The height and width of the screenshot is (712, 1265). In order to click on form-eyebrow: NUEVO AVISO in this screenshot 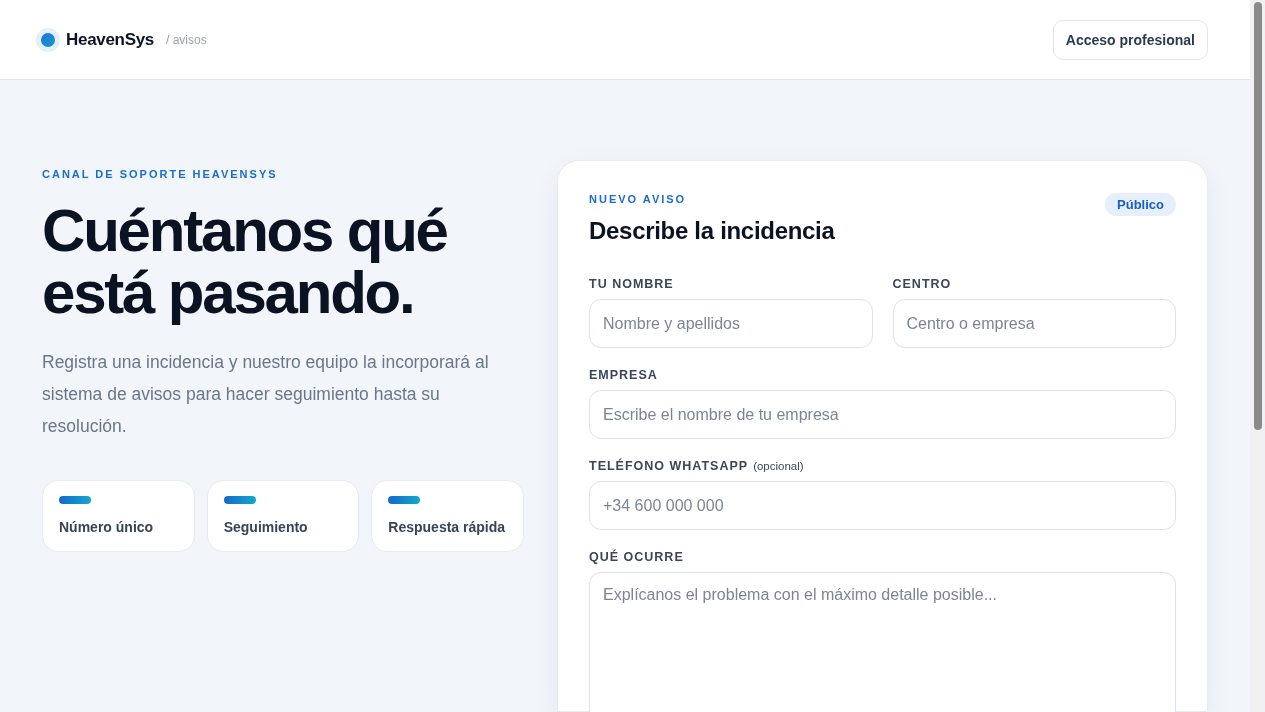, I will do `click(638, 199)`.